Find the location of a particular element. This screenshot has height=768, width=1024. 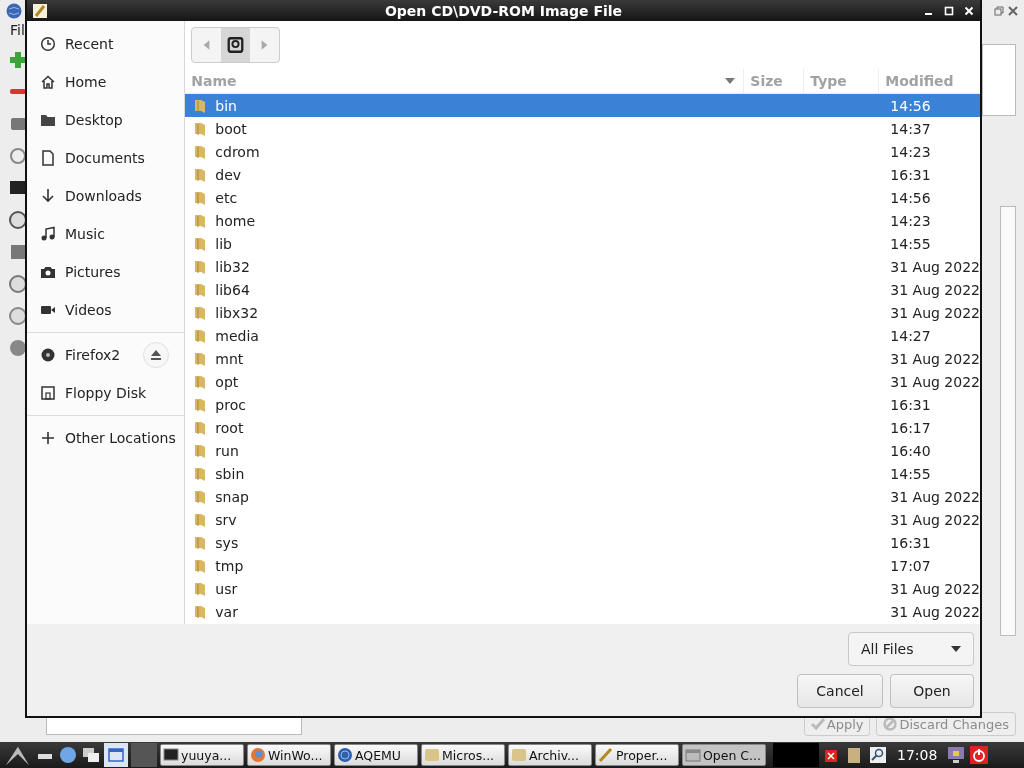

open-button: Open is located at coordinates (932, 691).